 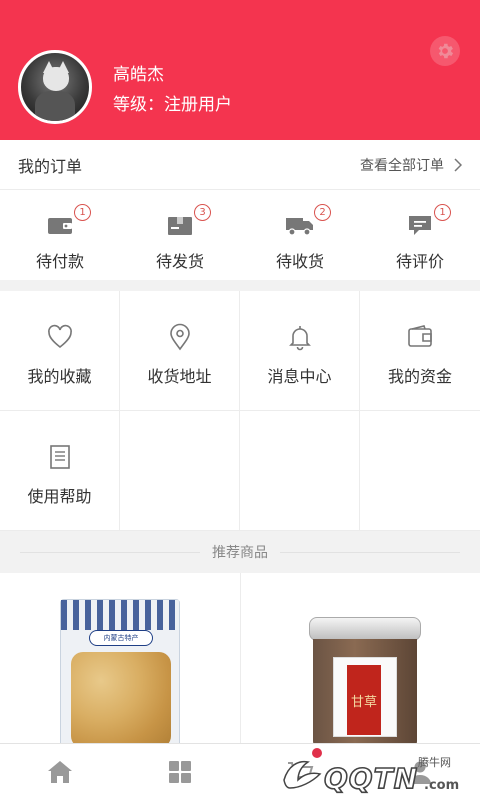 I want to click on orders-status-row: 1 待付款 3 待发货 2 待收货 1 待评价, so click(x=240, y=235).